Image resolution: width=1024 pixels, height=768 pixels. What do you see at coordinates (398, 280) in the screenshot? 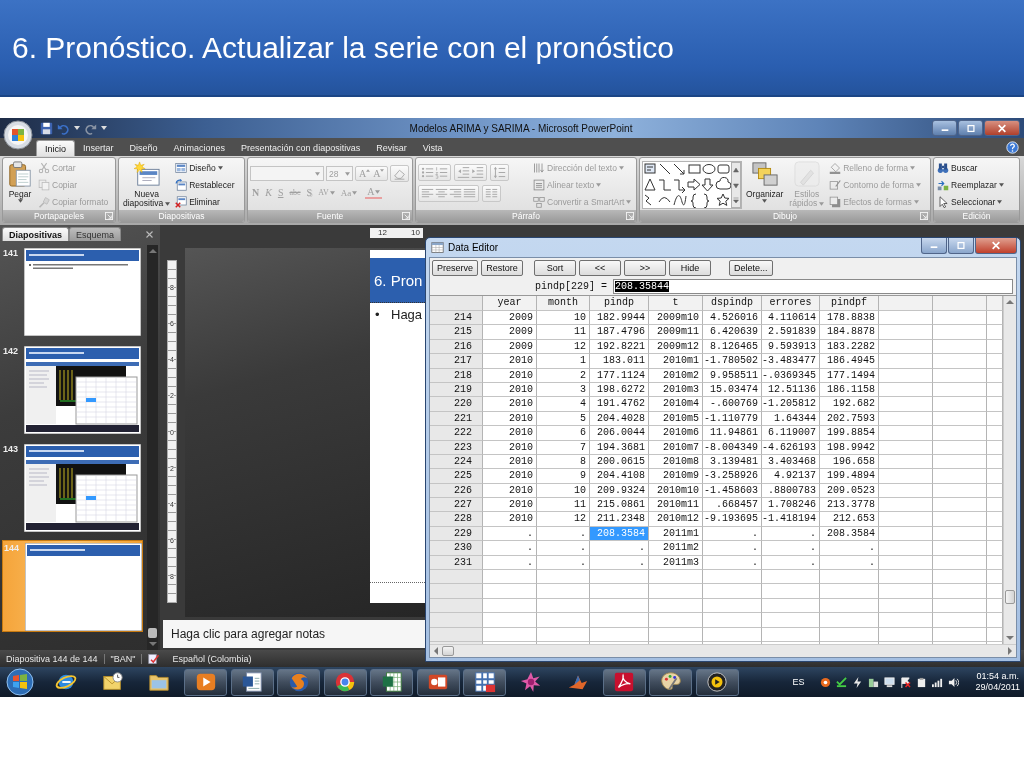
I see `slide-title: 6. Pron` at bounding box center [398, 280].